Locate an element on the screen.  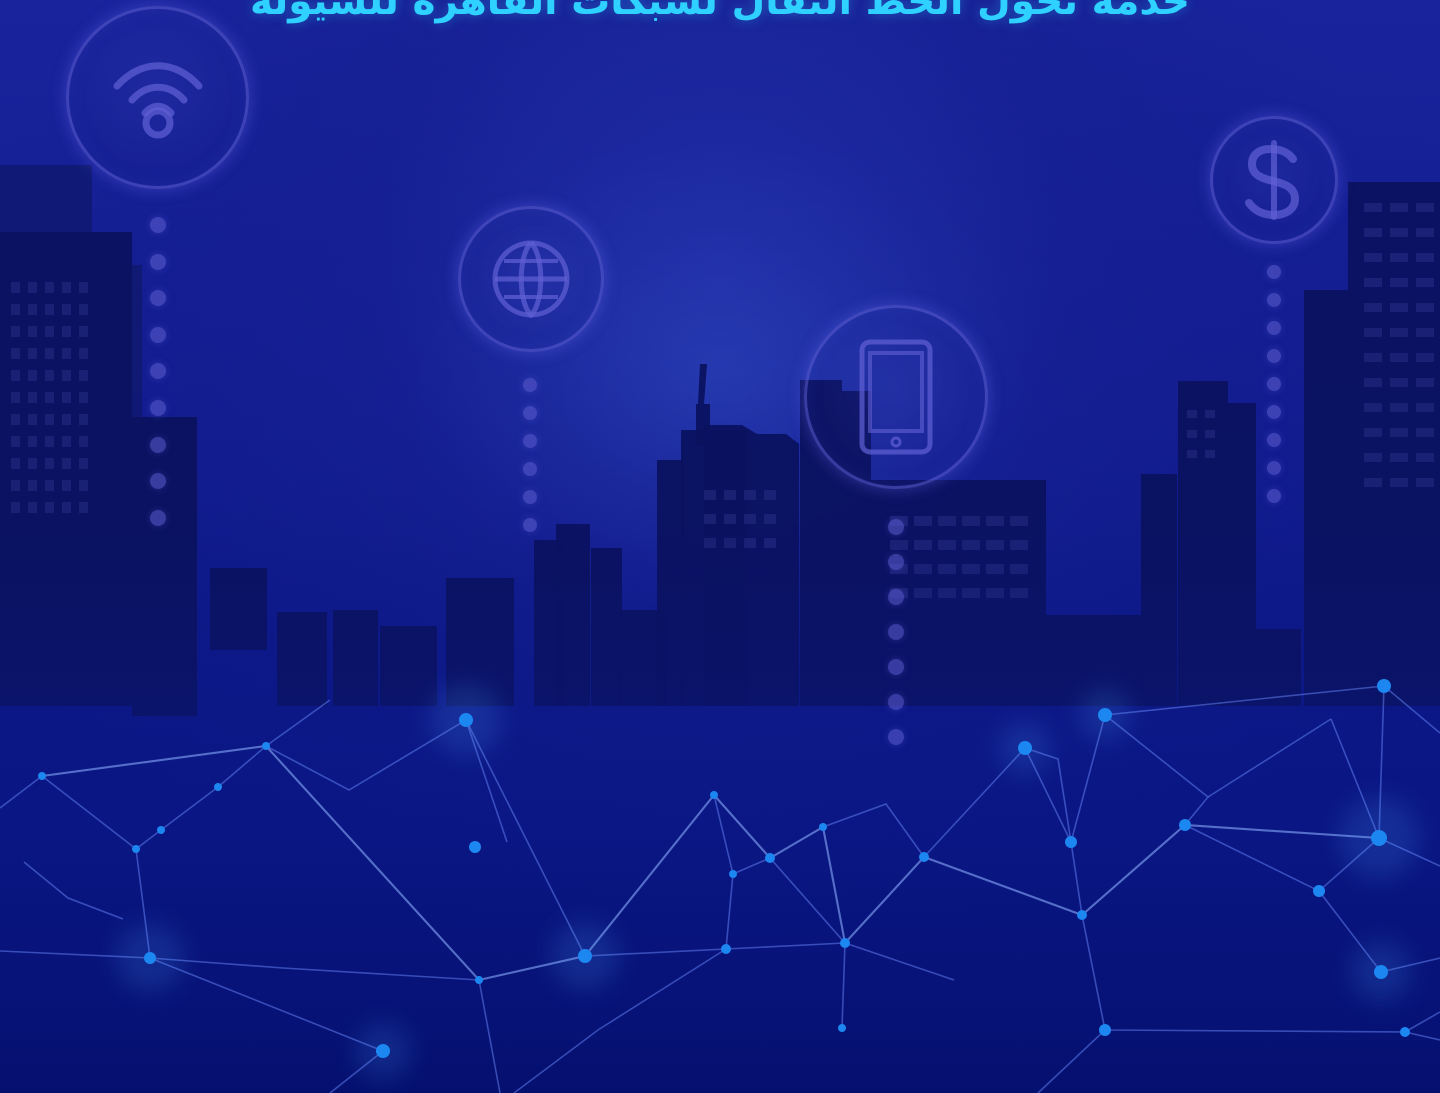
globe-icon is located at coordinates (531, 279).